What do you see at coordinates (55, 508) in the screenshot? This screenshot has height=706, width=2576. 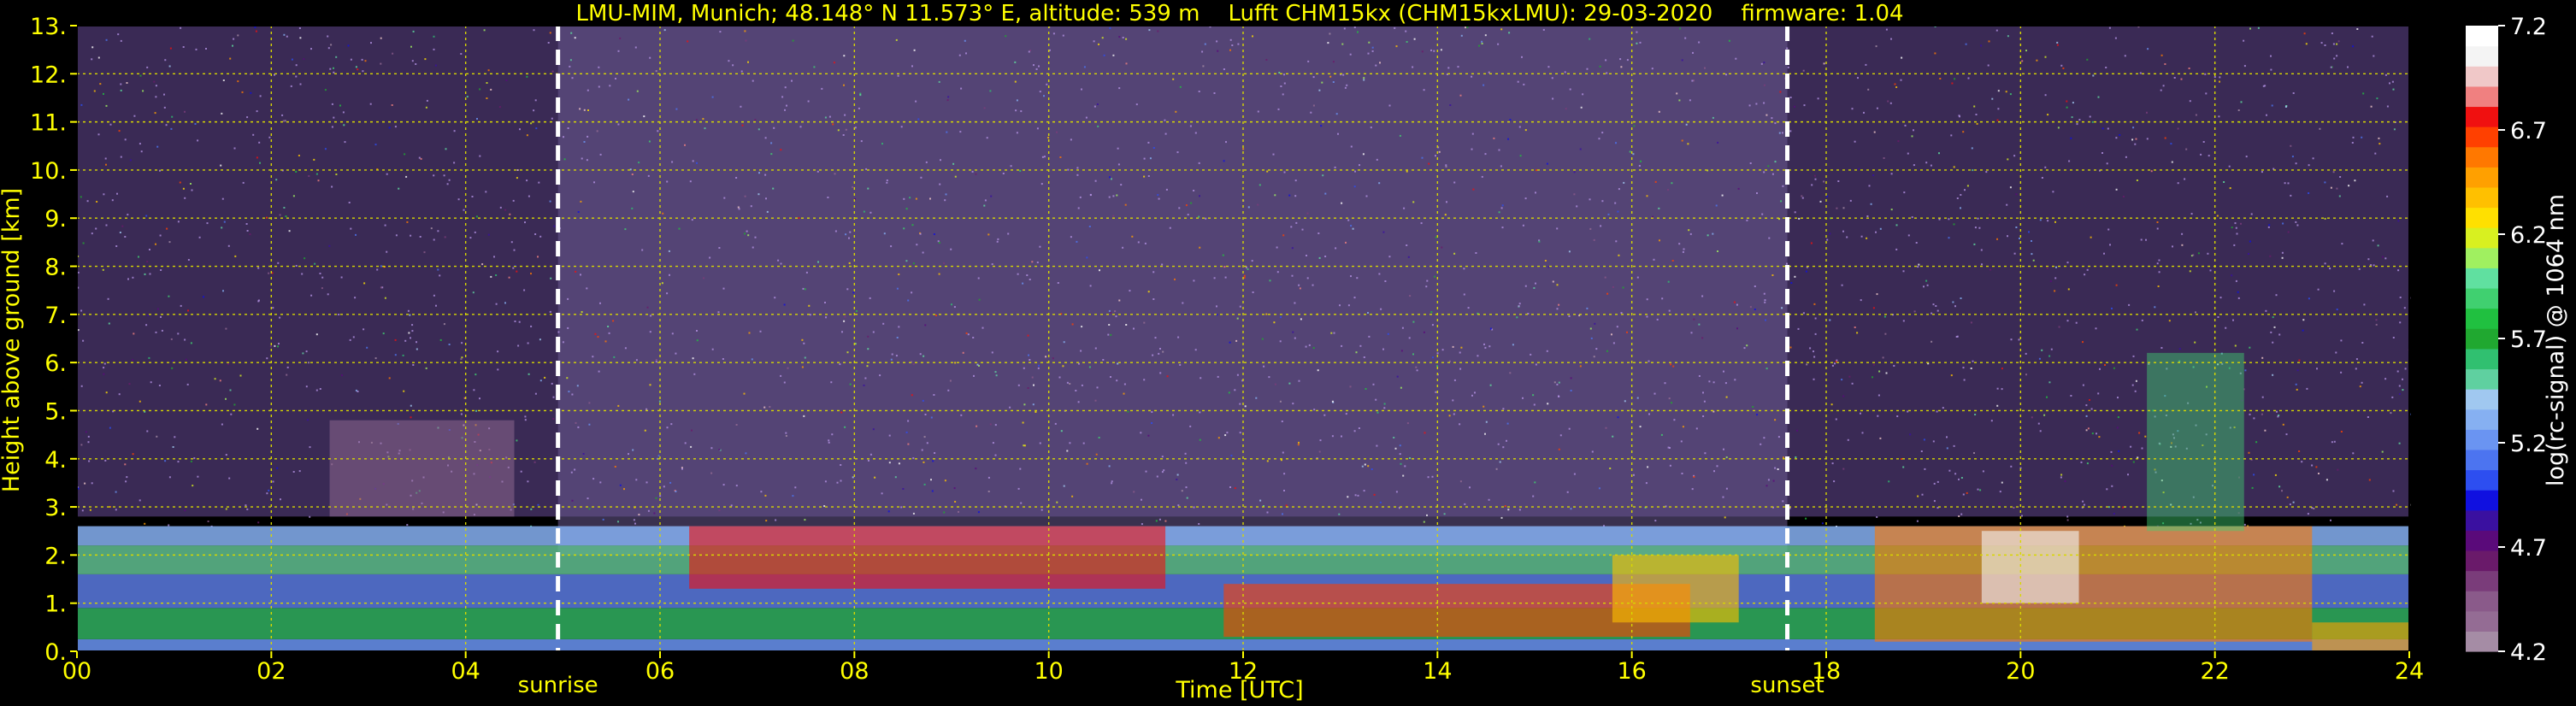 I see `y-tick-label: 3.` at bounding box center [55, 508].